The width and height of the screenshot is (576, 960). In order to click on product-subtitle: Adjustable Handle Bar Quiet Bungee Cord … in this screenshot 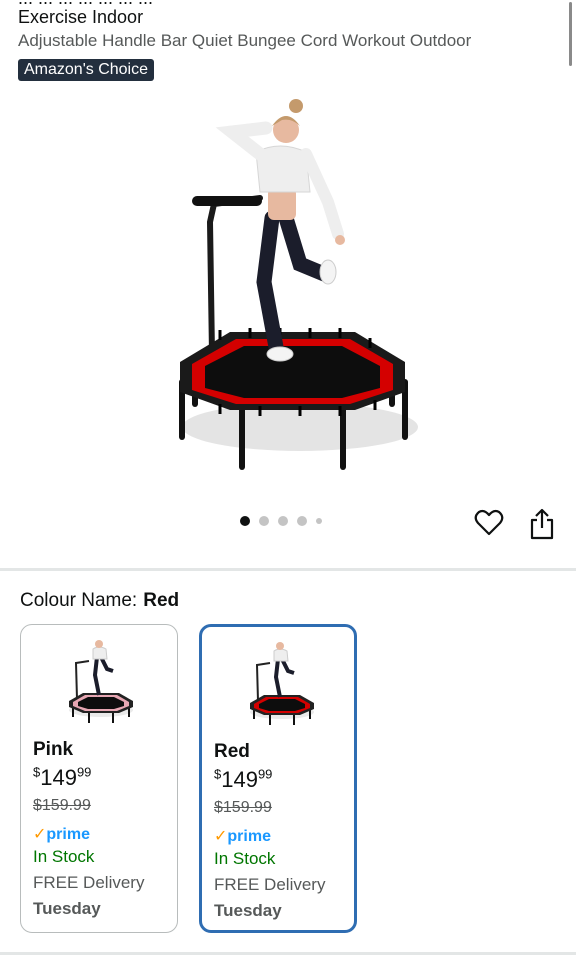, I will do `click(245, 40)`.